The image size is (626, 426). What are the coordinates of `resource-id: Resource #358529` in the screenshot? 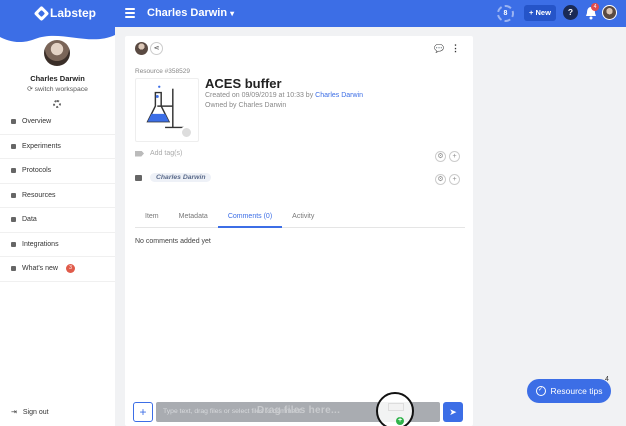 It's located at (162, 71).